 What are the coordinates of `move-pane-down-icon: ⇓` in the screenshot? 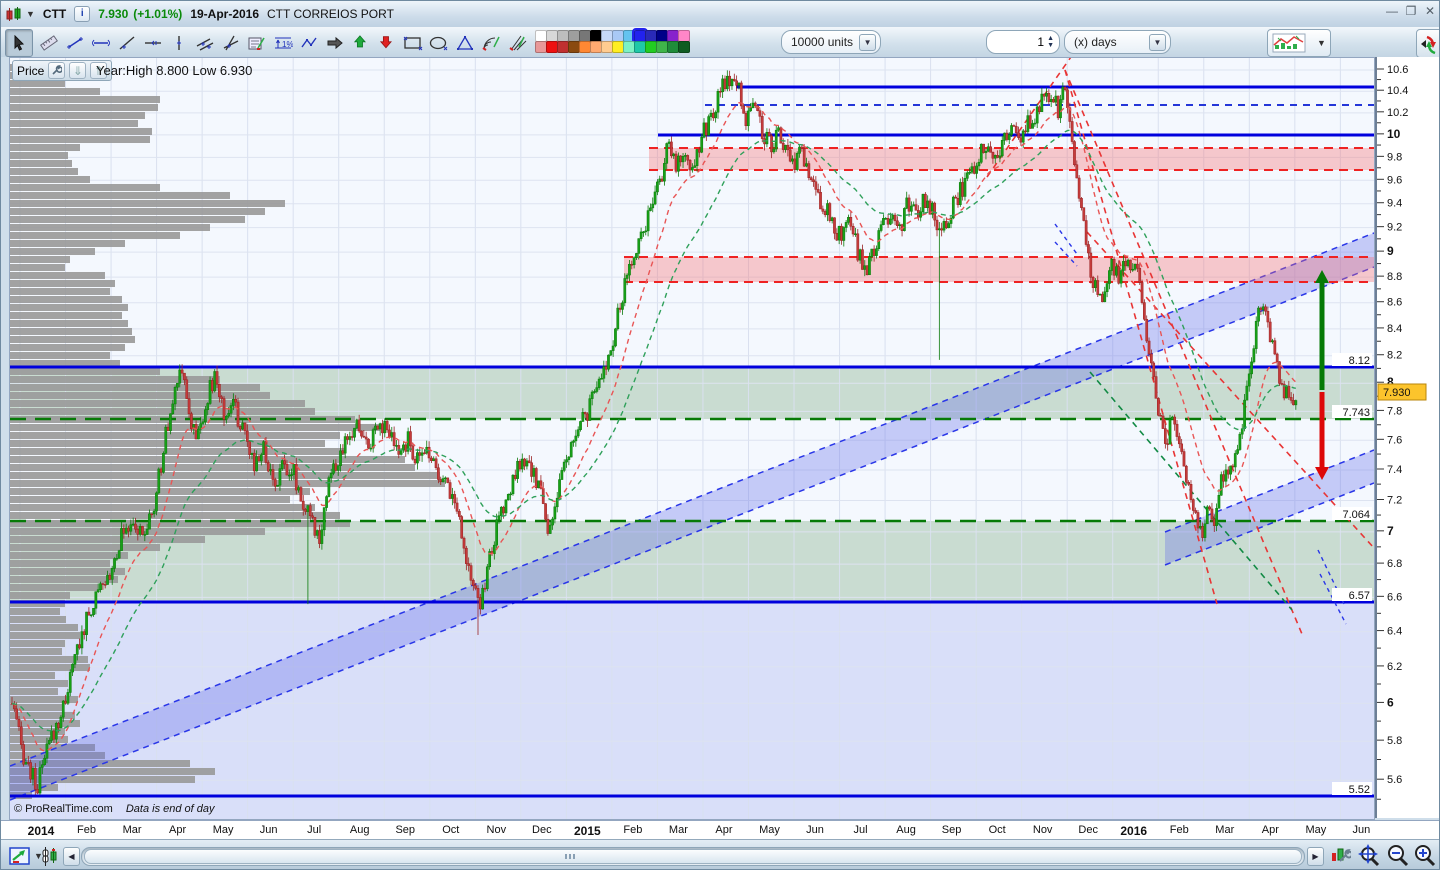 It's located at (78, 70).